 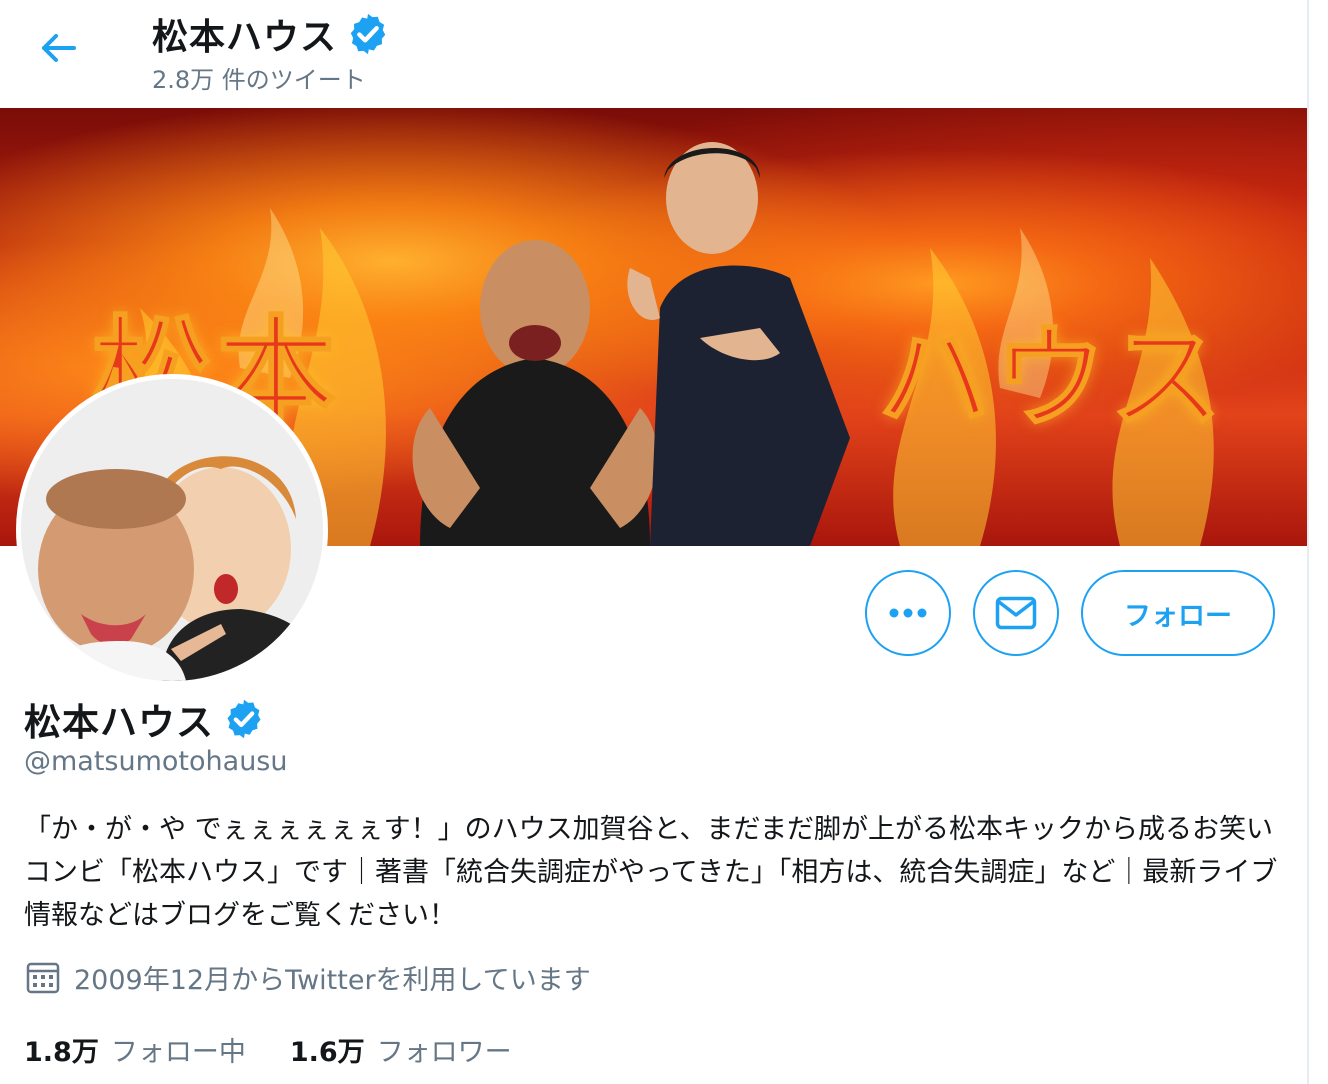 I want to click on back-button, so click(x=58, y=48).